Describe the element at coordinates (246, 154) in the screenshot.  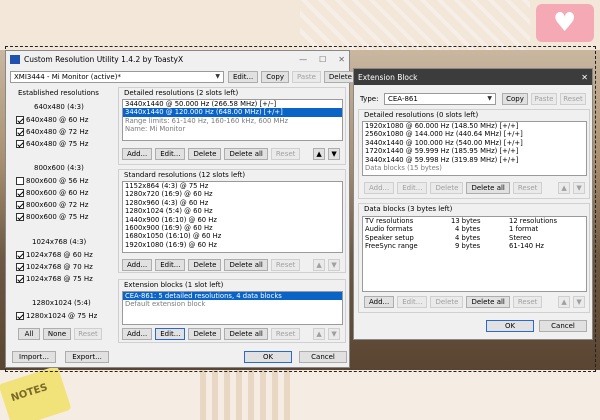
I see `detailed-delete-all-button: Delete all` at that location.